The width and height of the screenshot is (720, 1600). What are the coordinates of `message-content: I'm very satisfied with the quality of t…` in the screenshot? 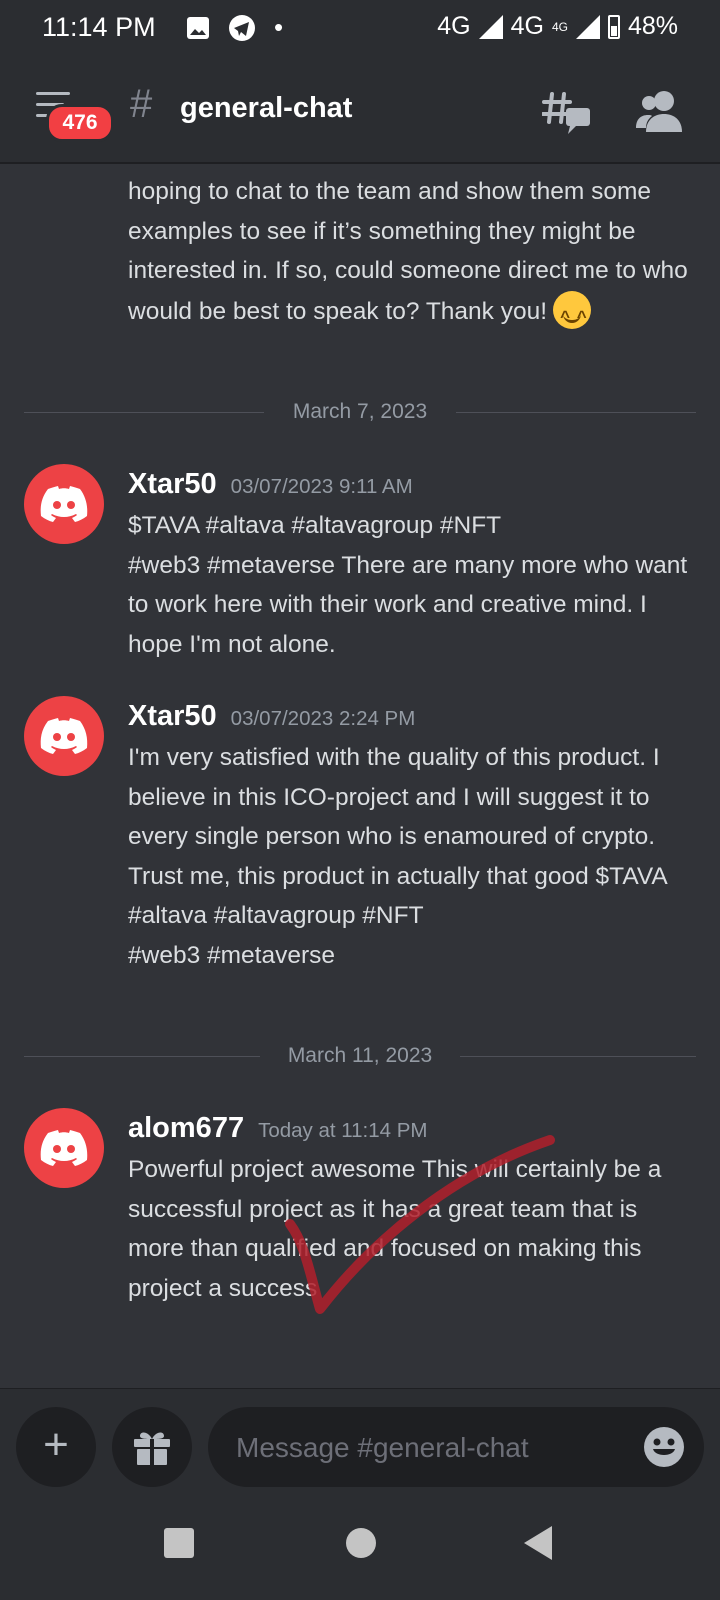 It's located at (397, 856).